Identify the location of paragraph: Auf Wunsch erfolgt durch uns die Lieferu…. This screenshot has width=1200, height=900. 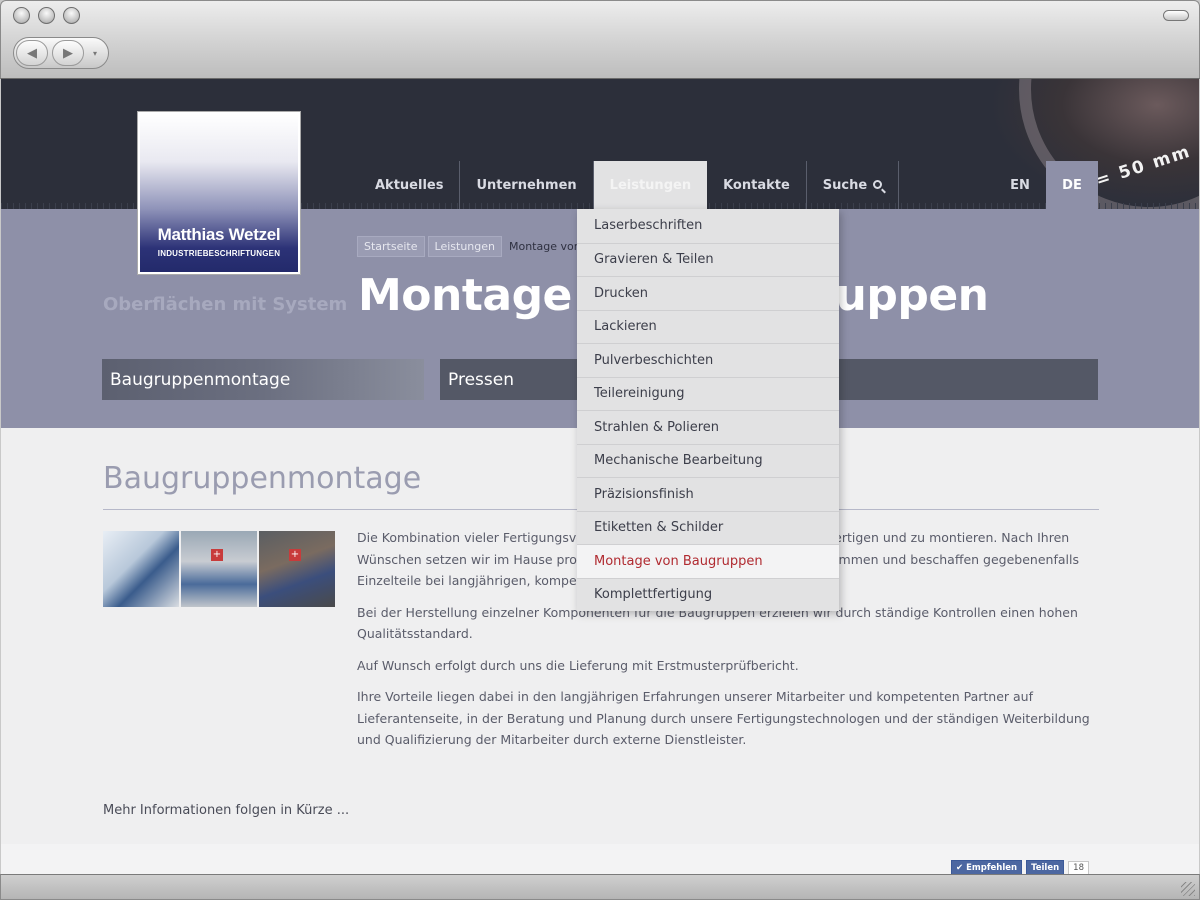
(578, 665).